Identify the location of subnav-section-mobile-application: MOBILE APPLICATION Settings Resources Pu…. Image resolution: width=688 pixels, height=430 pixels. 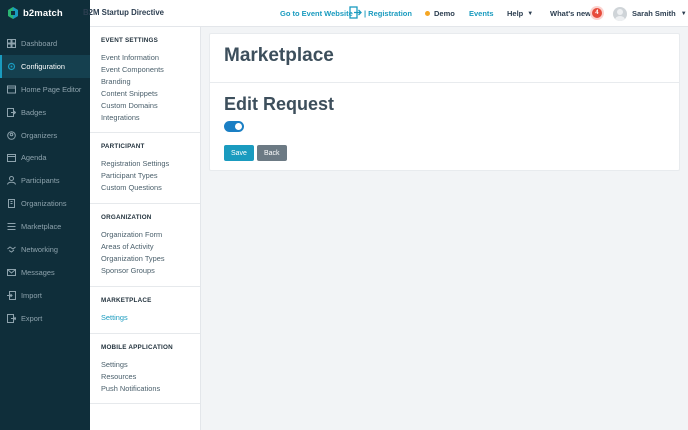
(145, 369).